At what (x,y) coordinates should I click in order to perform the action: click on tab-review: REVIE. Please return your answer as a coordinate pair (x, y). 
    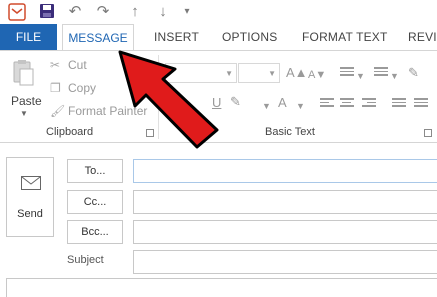
    Looking at the image, I should click on (422, 37).